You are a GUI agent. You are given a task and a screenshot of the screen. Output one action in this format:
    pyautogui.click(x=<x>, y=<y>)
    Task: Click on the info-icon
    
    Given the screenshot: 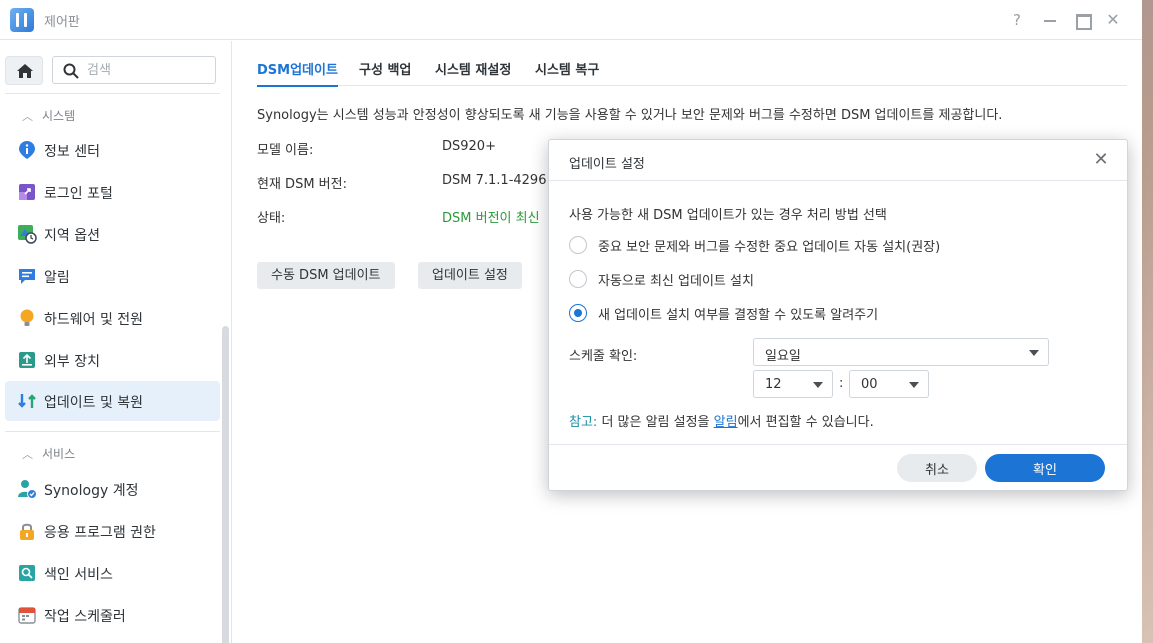 What is the action you would take?
    pyautogui.click(x=27, y=150)
    